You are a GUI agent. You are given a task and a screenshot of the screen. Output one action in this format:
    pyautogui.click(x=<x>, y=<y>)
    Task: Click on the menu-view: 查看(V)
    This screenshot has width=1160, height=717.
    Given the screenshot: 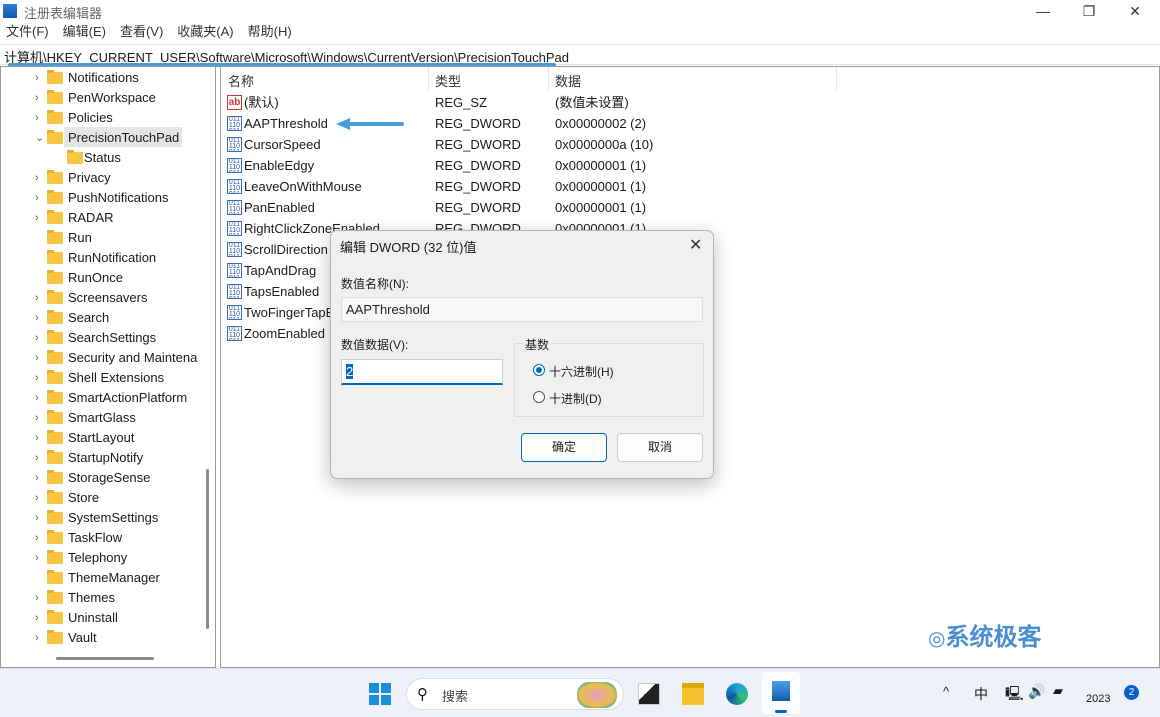 What is the action you would take?
    pyautogui.click(x=141, y=32)
    